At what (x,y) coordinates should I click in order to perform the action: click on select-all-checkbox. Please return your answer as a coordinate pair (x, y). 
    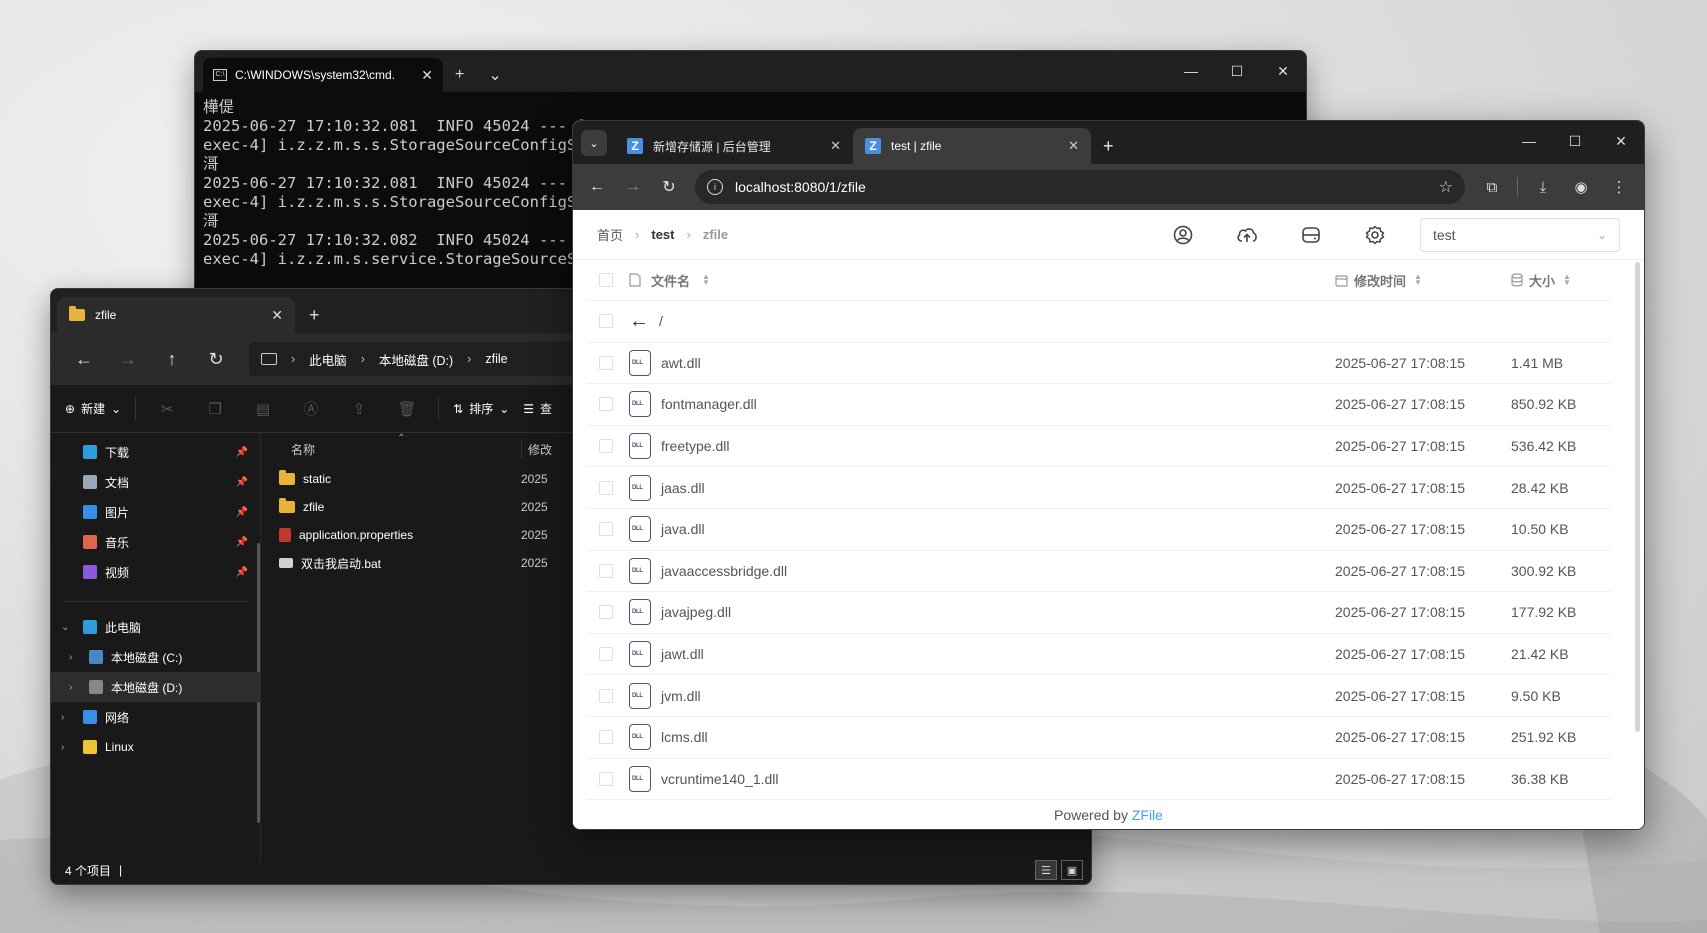
    Looking at the image, I should click on (606, 280).